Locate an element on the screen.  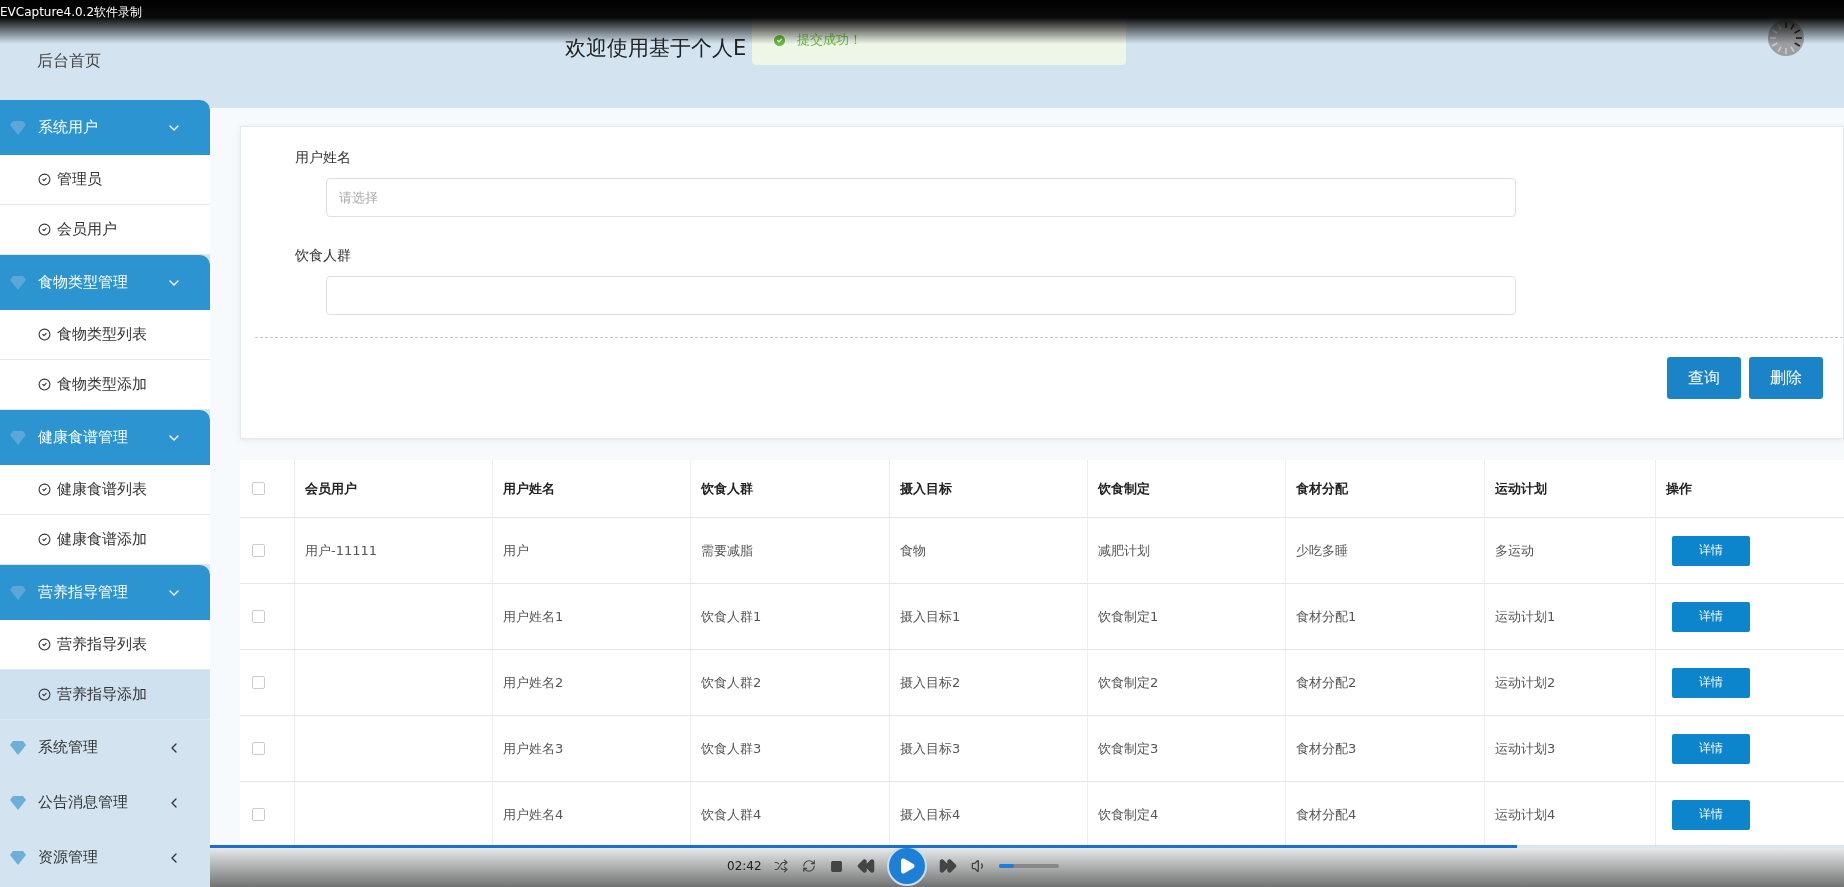
column-header: 食材分配 is located at coordinates (1384, 489).